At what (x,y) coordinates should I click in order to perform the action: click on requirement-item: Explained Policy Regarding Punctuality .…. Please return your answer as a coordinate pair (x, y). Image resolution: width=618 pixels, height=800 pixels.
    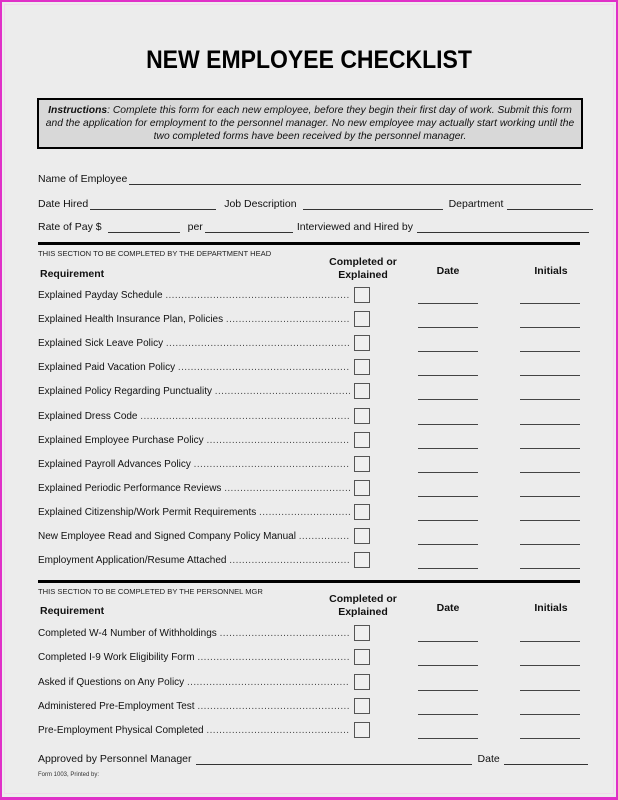
    Looking at the image, I should click on (194, 392).